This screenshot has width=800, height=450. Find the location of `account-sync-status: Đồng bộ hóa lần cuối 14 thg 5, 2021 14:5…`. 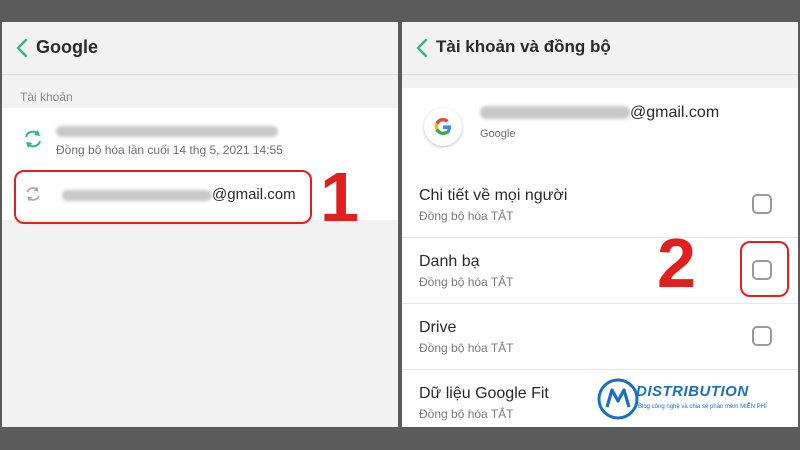

account-sync-status: Đồng bộ hóa lần cuối 14 thg 5, 2021 14:5… is located at coordinates (169, 150).